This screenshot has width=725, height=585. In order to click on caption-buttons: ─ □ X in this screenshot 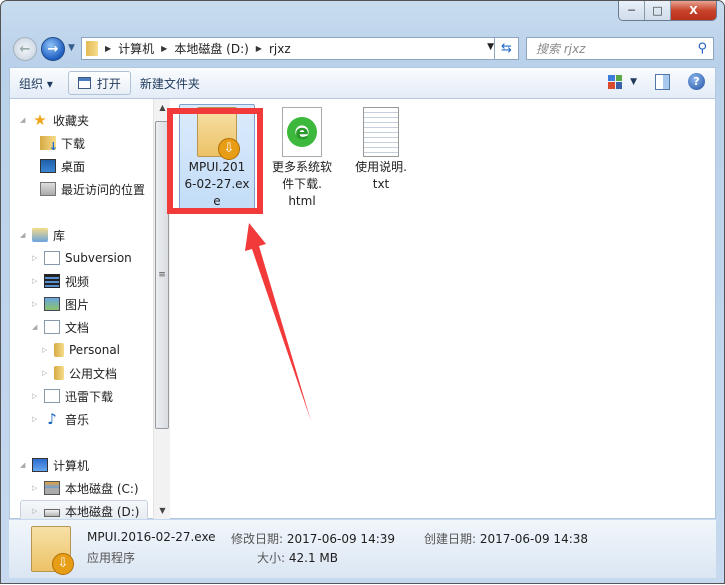, I will do `click(667, 11)`.